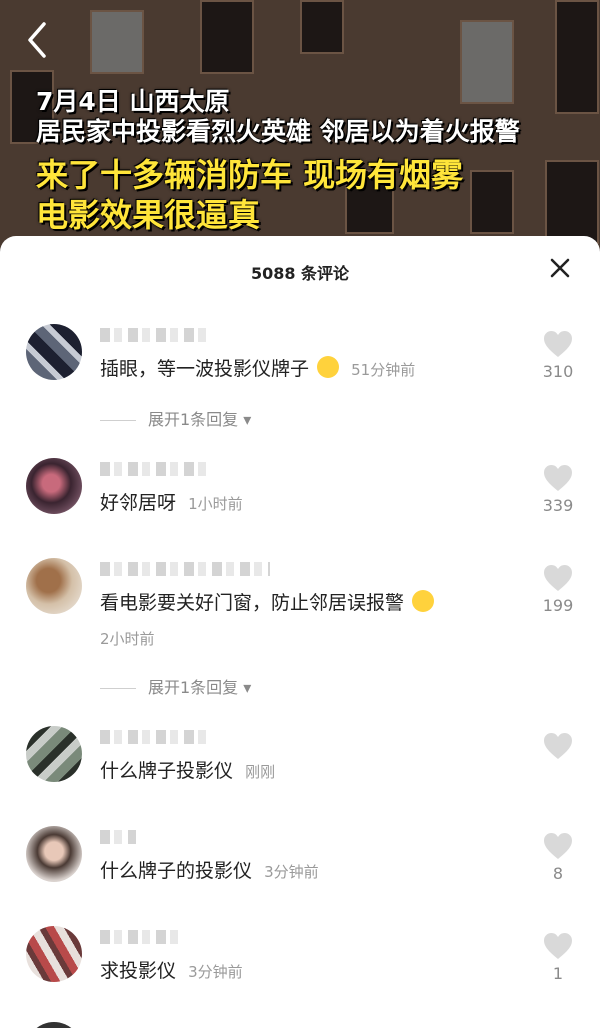 The height and width of the screenshot is (1028, 600). What do you see at coordinates (558, 873) in the screenshot?
I see `like-count: 8` at bounding box center [558, 873].